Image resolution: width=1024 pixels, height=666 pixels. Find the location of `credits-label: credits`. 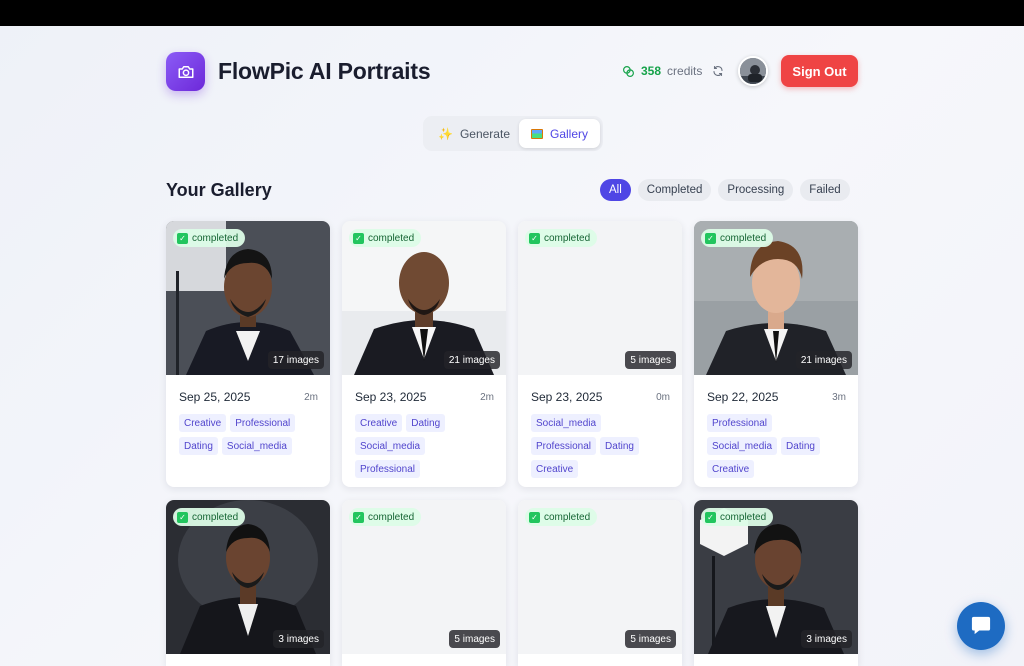

credits-label: credits is located at coordinates (685, 71).